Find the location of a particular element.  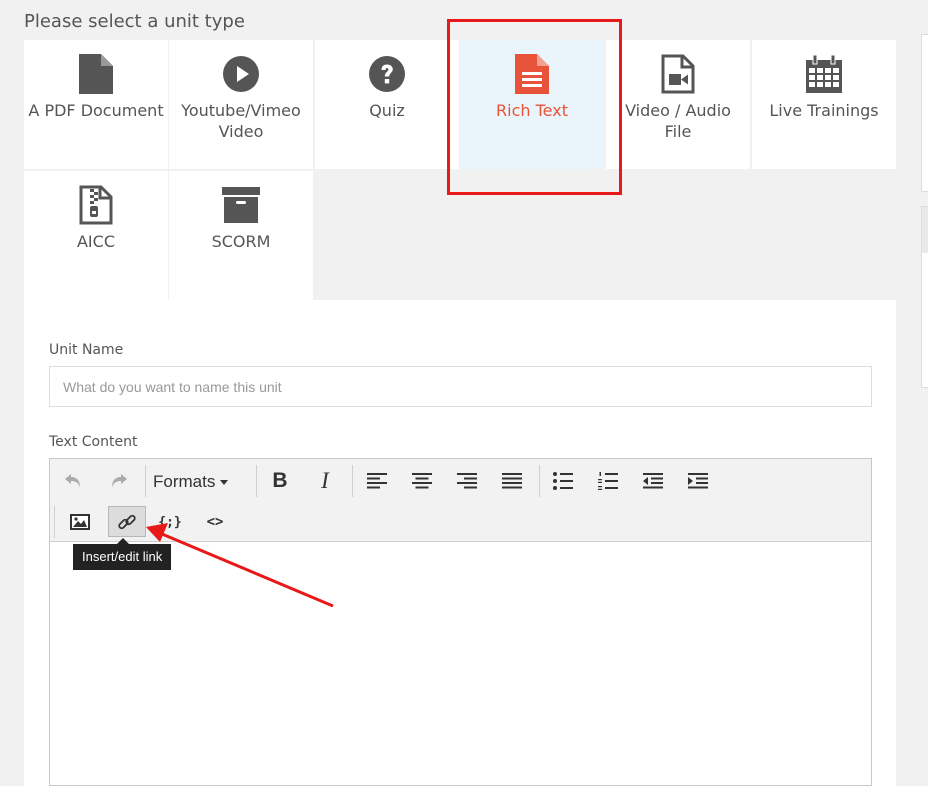

numbered-list-button is located at coordinates (608, 481).